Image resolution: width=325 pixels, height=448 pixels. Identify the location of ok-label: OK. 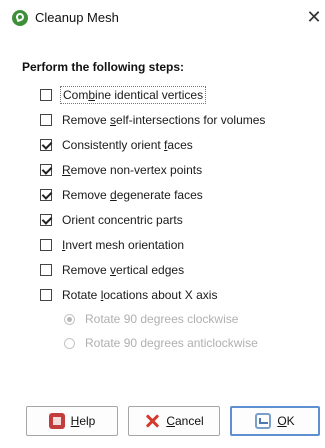
(286, 421).